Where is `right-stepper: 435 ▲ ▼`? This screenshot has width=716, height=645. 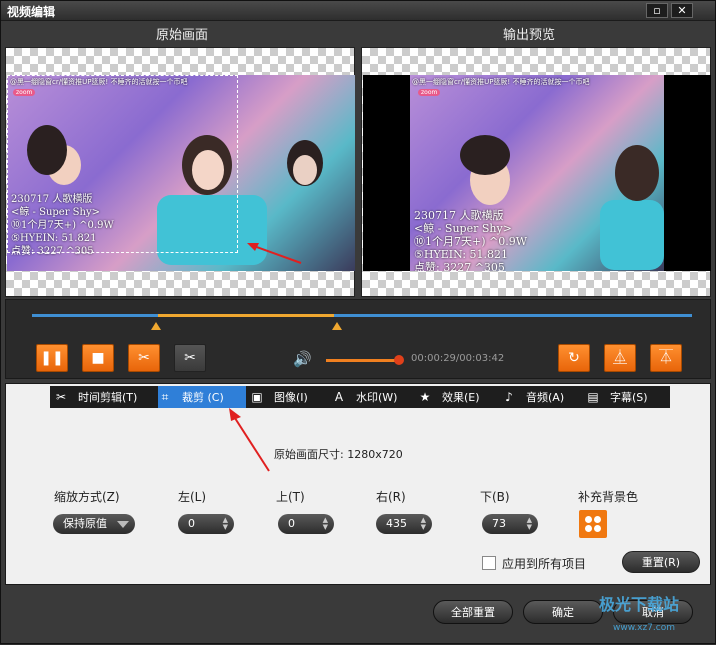
right-stepper: 435 ▲ ▼ is located at coordinates (404, 524).